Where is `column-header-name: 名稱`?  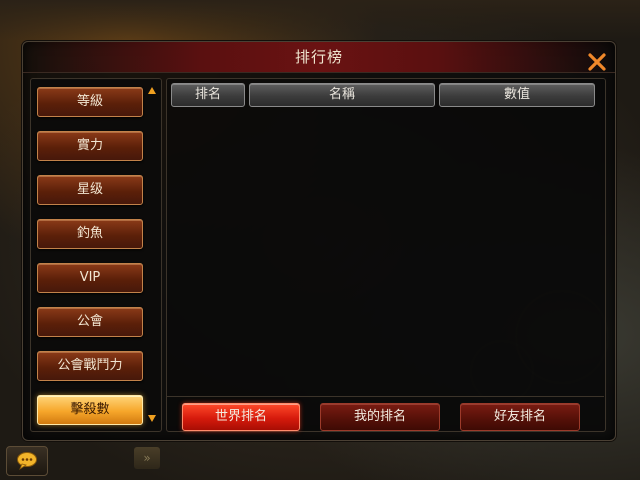 column-header-name: 名稱 is located at coordinates (342, 95).